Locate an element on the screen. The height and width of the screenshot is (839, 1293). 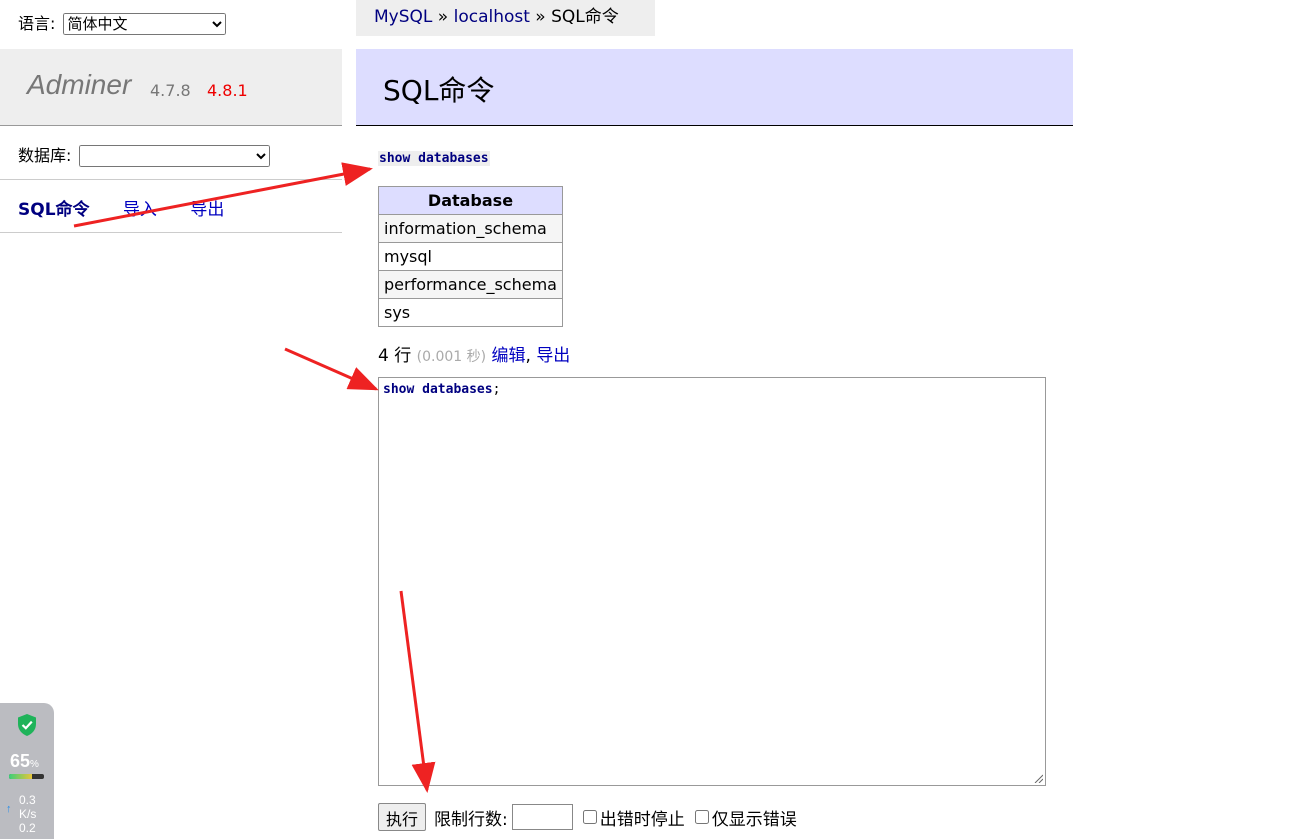
cpu-percent: 65% is located at coordinates (24, 761).